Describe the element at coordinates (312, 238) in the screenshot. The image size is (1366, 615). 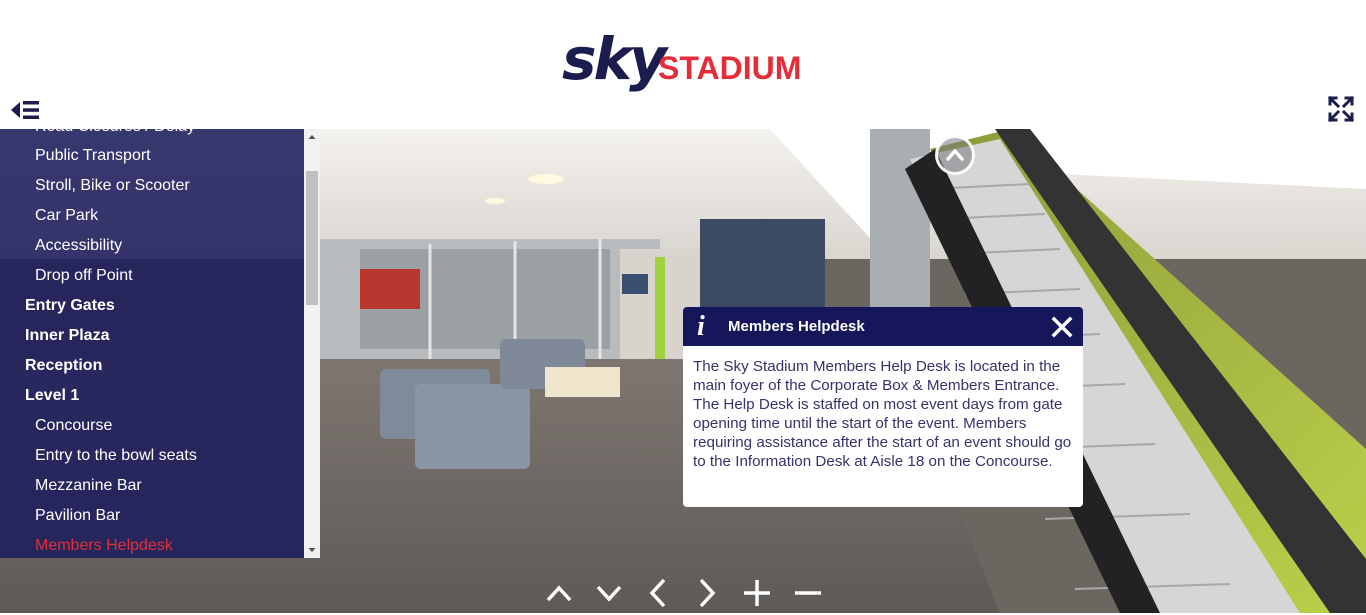
I see `scrollbar-thumb` at that location.